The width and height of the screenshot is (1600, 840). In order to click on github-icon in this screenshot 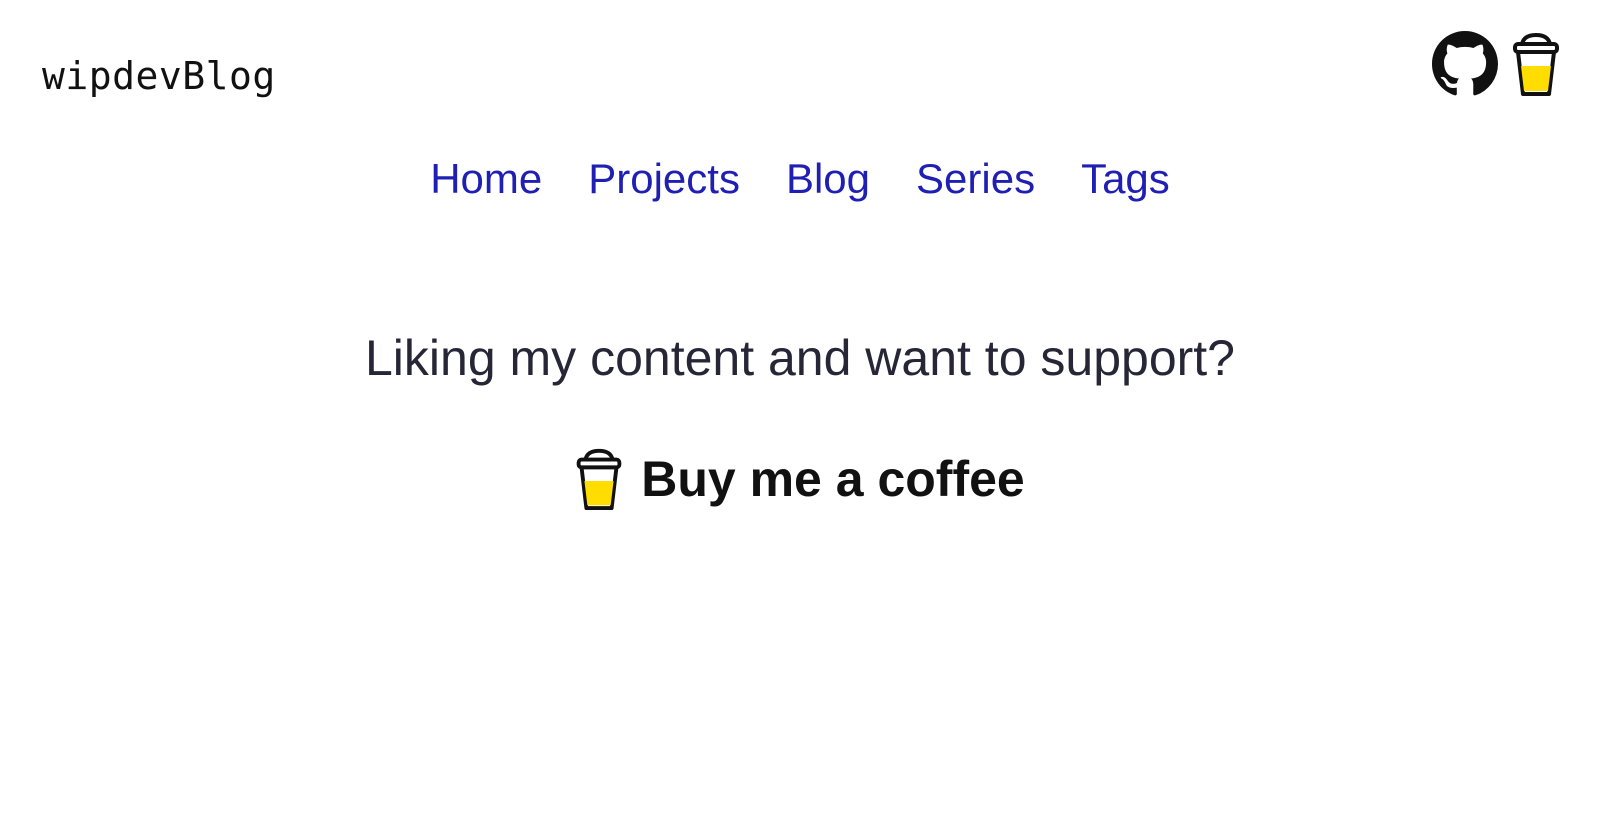, I will do `click(1465, 63)`.